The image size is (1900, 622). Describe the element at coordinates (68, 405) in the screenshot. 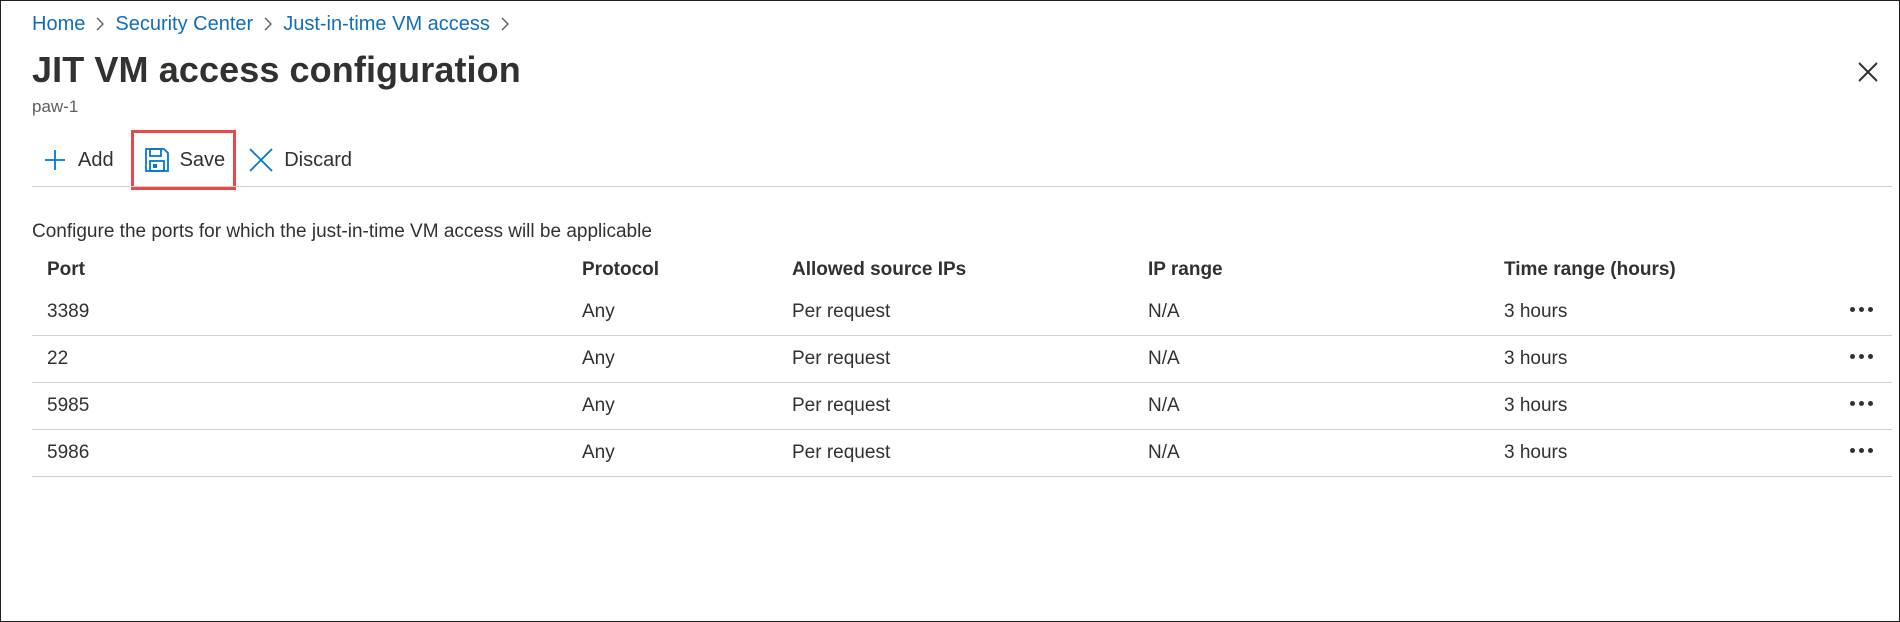

I see `cell-port: 5985` at that location.